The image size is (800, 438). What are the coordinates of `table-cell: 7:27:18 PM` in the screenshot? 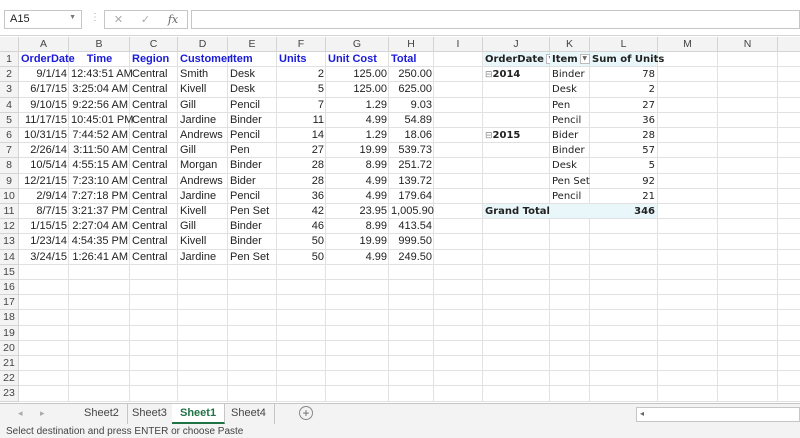 It's located at (99, 196).